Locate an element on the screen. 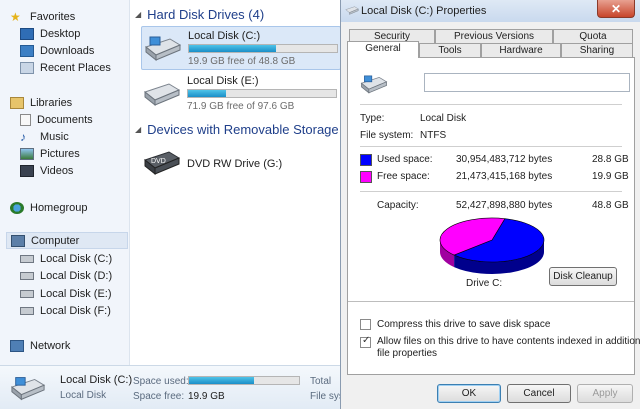 The height and width of the screenshot is (409, 640). removable-storage-header: ◢ Devices with Removable Storage ( is located at coordinates (238, 129).